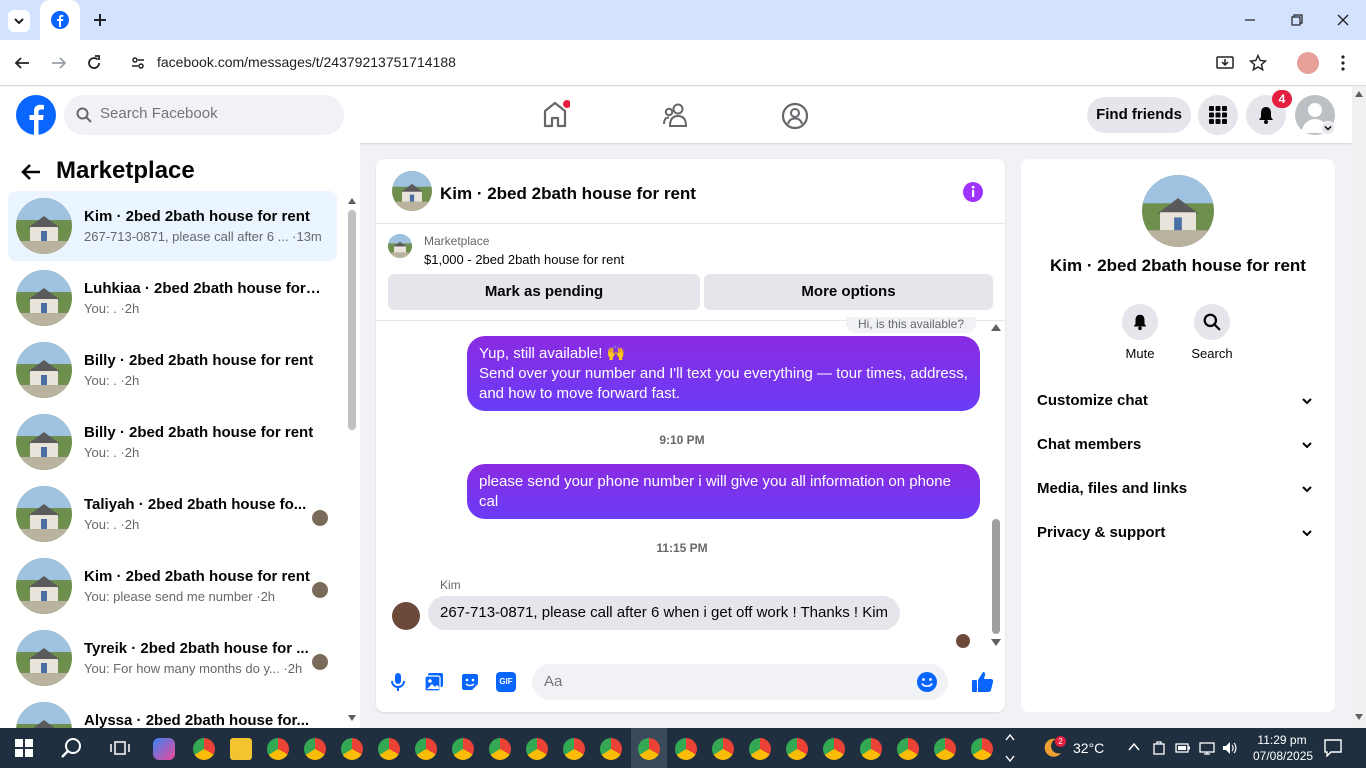 The image size is (1366, 768). I want to click on minimize-button, so click(1250, 20).